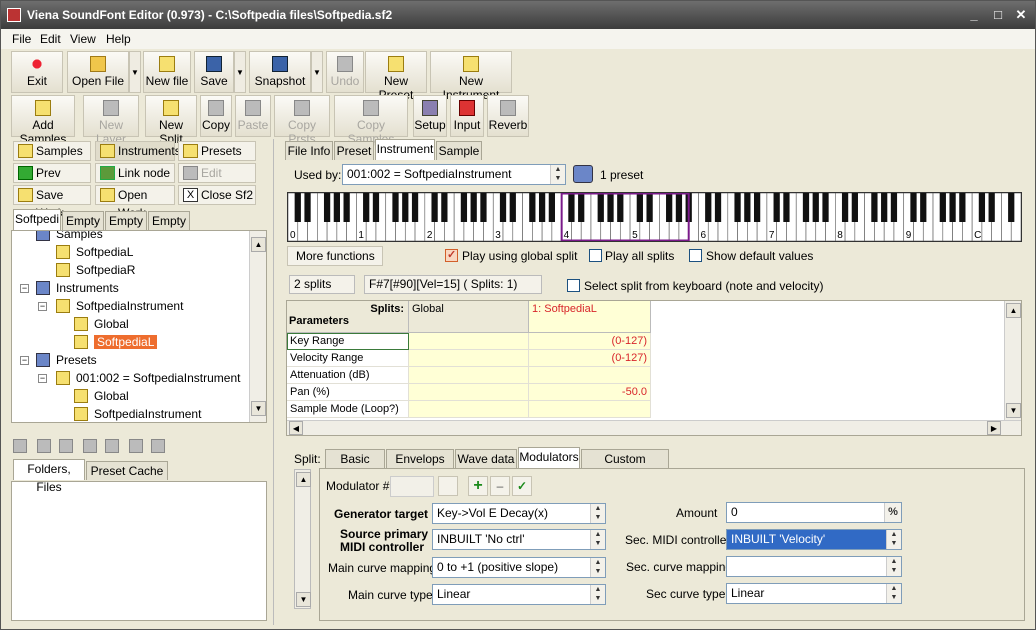 Image resolution: width=1036 pixels, height=630 pixels. What do you see at coordinates (892, 512) in the screenshot?
I see `percent-toggle-icon: %` at bounding box center [892, 512].